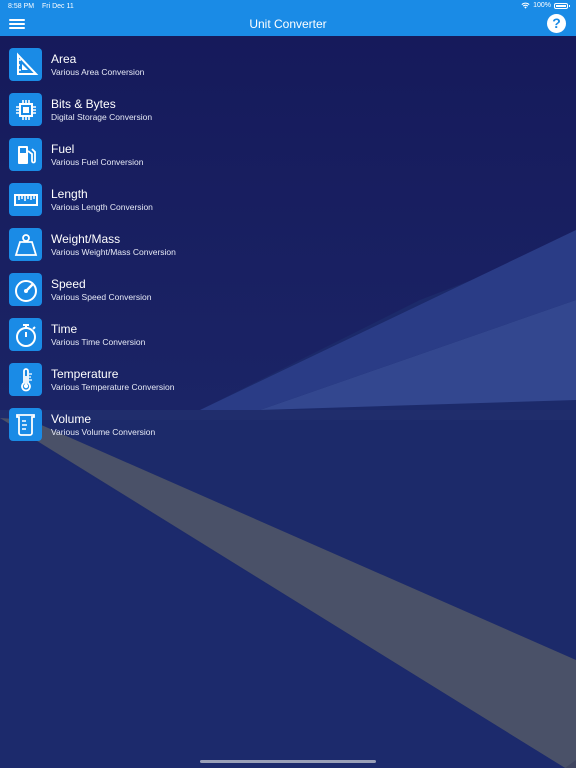  What do you see at coordinates (525, 5) in the screenshot?
I see `wifi-icon` at bounding box center [525, 5].